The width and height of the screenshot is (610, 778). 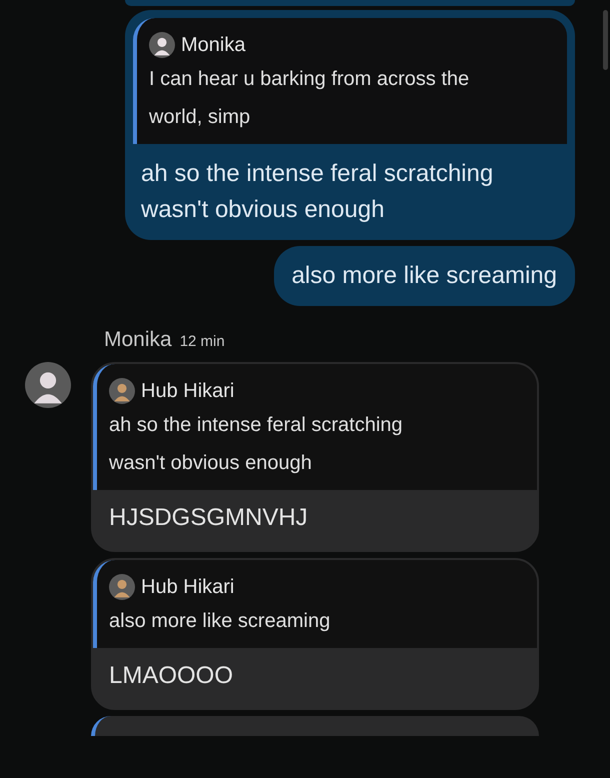 I want to click on sender-name: Monika, so click(x=138, y=340).